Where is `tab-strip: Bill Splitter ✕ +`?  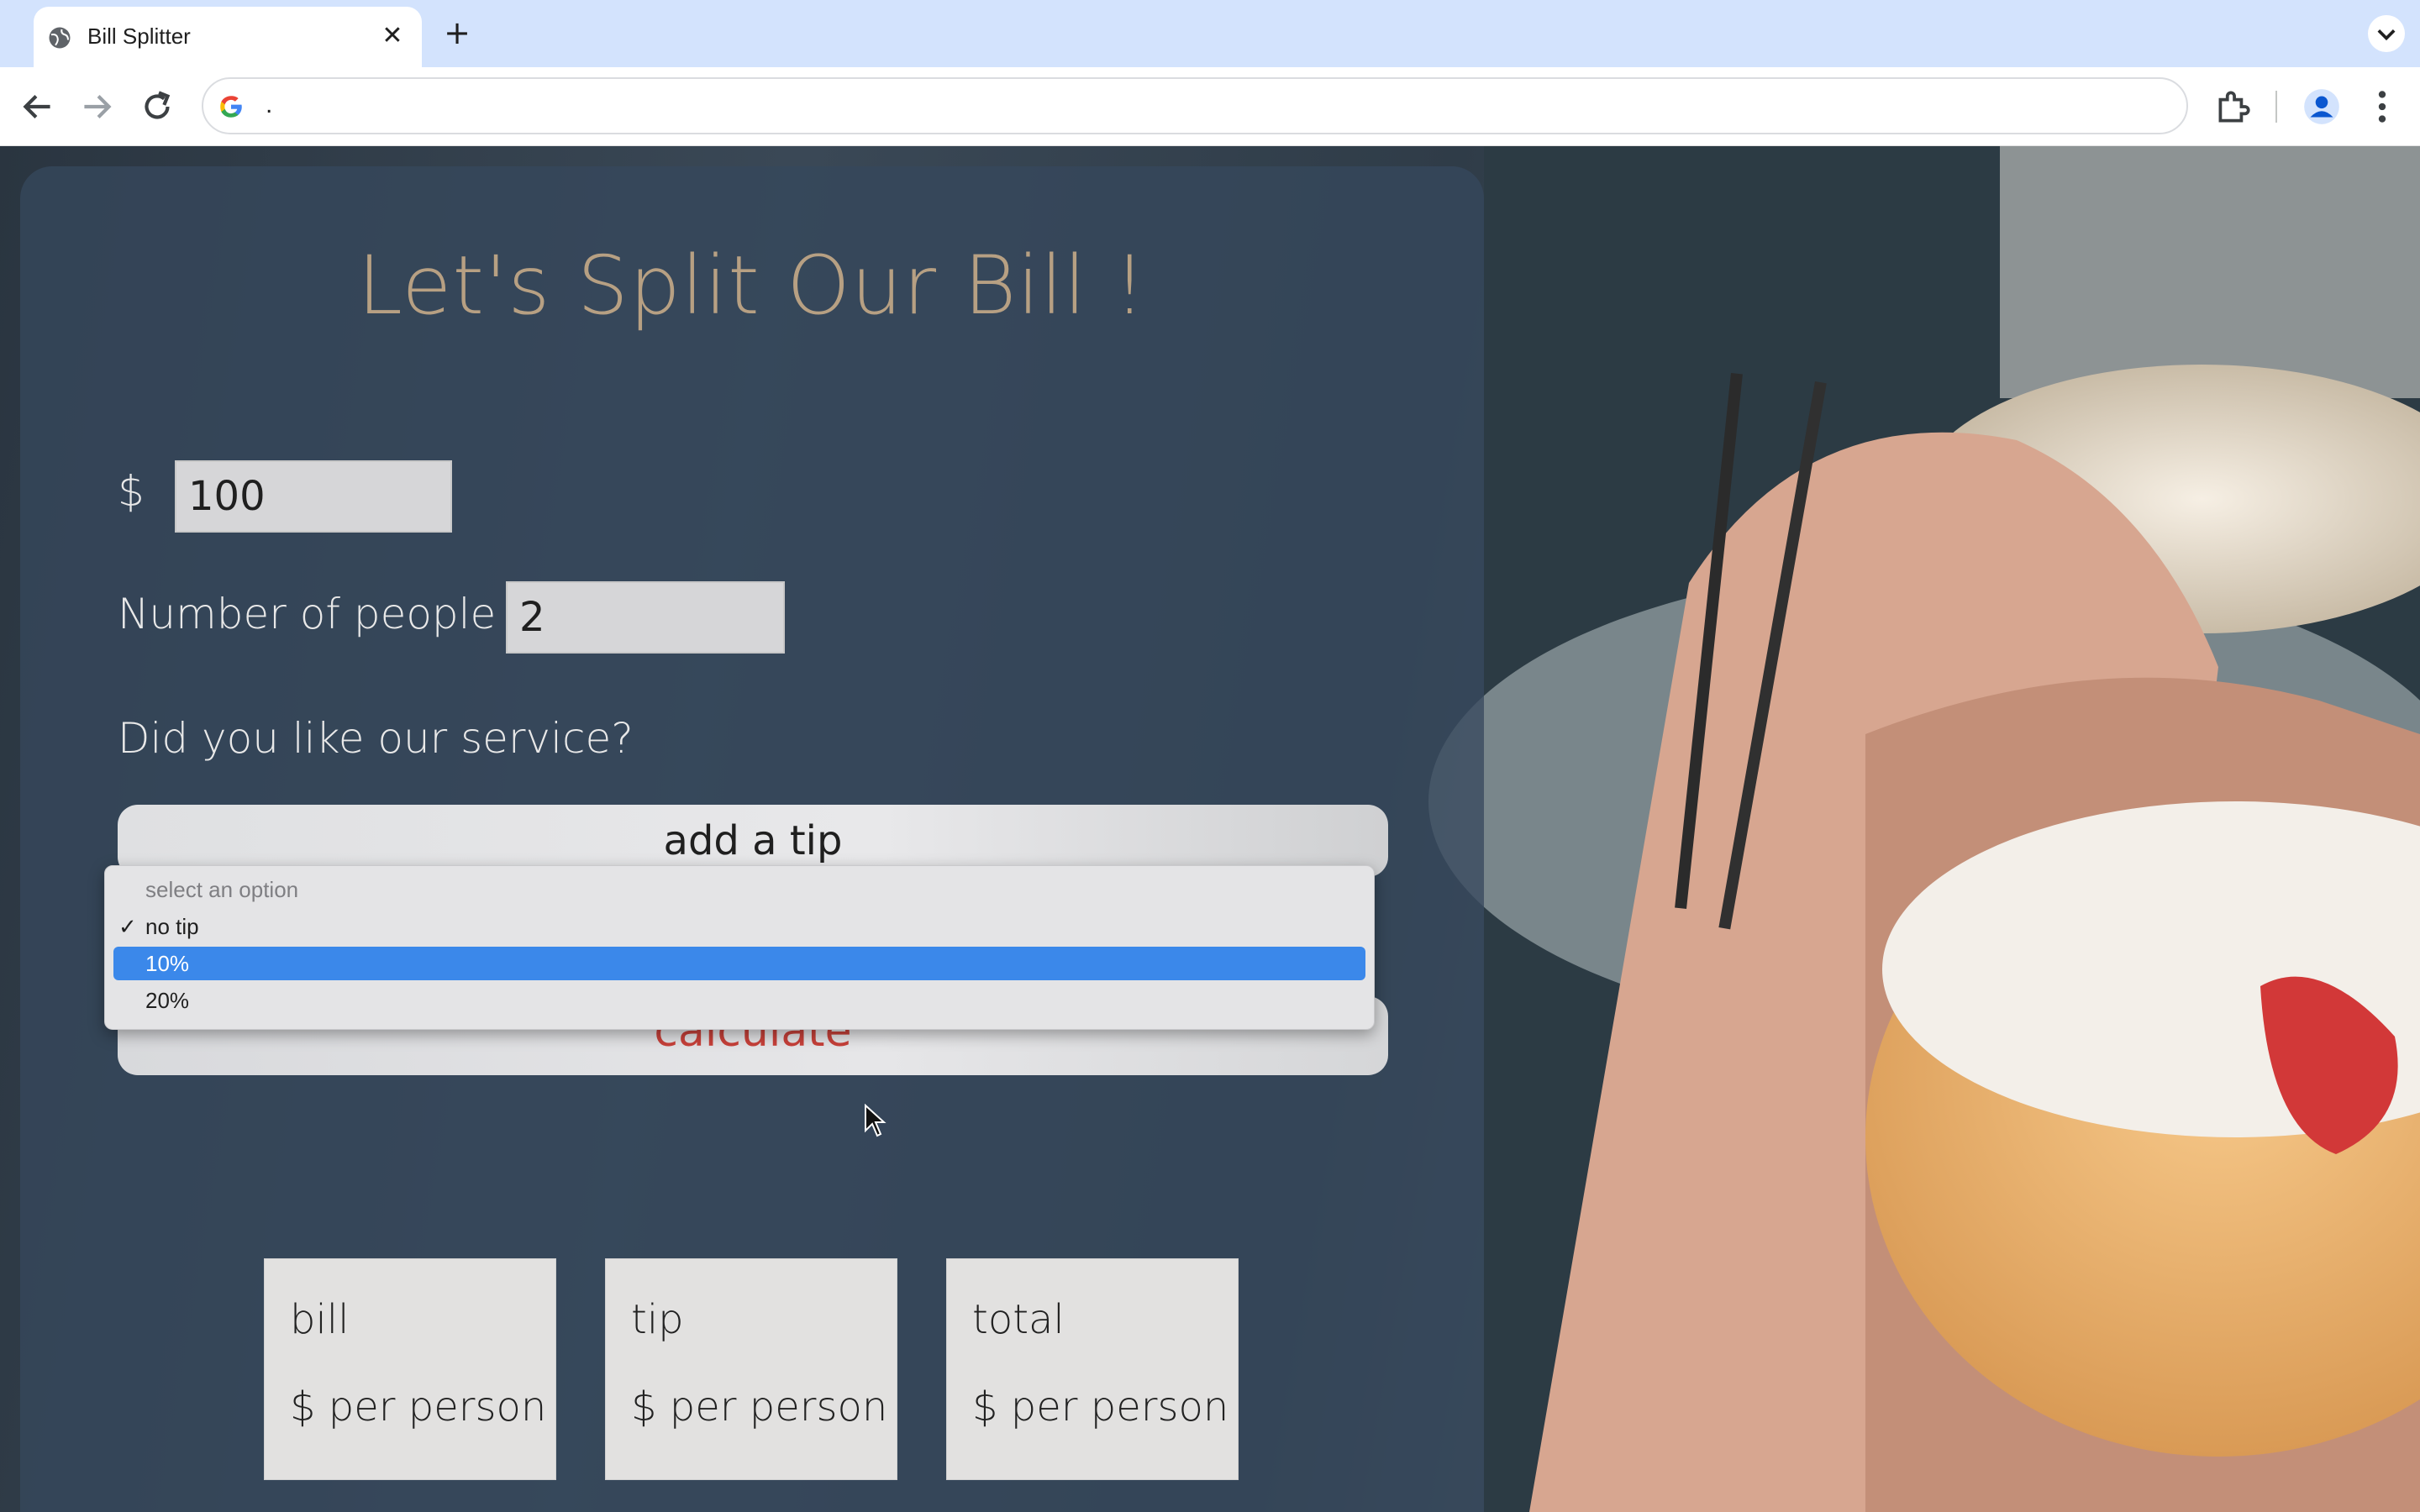 tab-strip: Bill Splitter ✕ + is located at coordinates (1210, 33).